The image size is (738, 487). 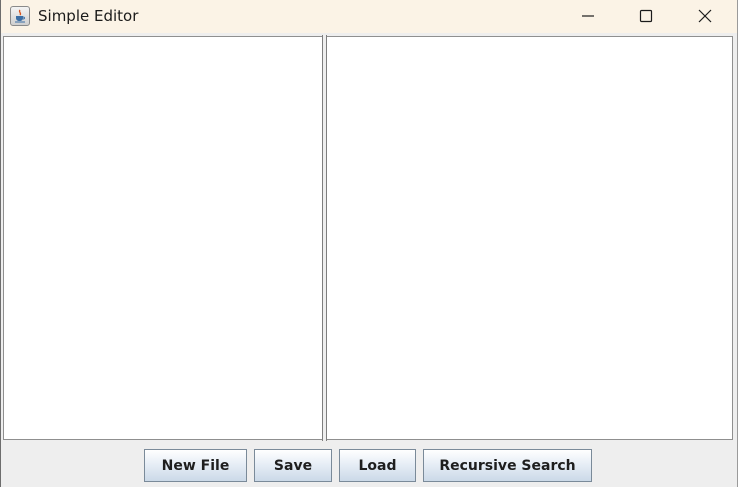 I want to click on close-icon, so click(x=705, y=16).